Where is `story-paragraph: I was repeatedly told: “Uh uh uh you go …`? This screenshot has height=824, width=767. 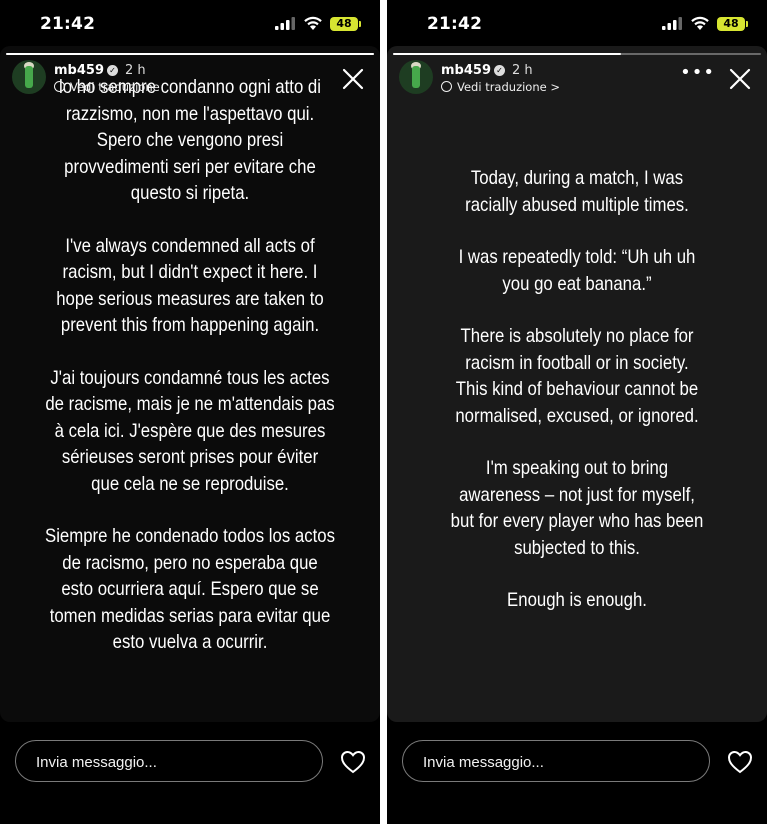 story-paragraph: I was repeatedly told: “Uh uh uh you go … is located at coordinates (577, 270).